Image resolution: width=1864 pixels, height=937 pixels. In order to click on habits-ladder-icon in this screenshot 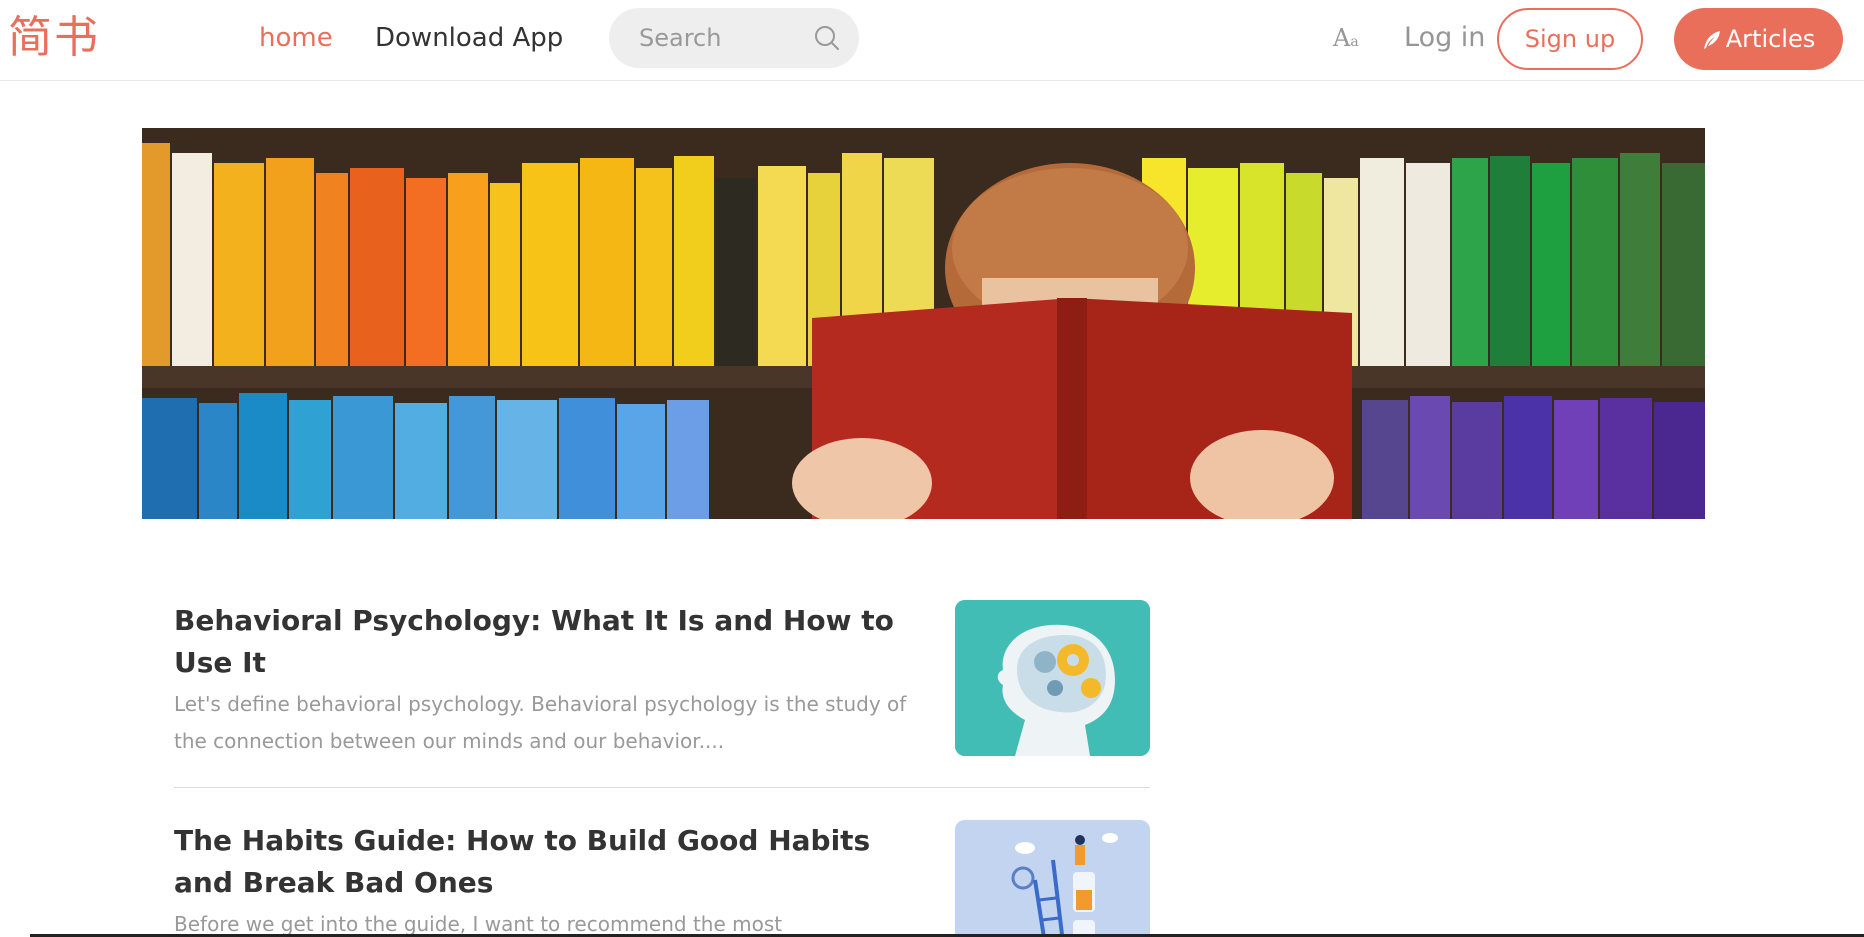, I will do `click(1052, 878)`.